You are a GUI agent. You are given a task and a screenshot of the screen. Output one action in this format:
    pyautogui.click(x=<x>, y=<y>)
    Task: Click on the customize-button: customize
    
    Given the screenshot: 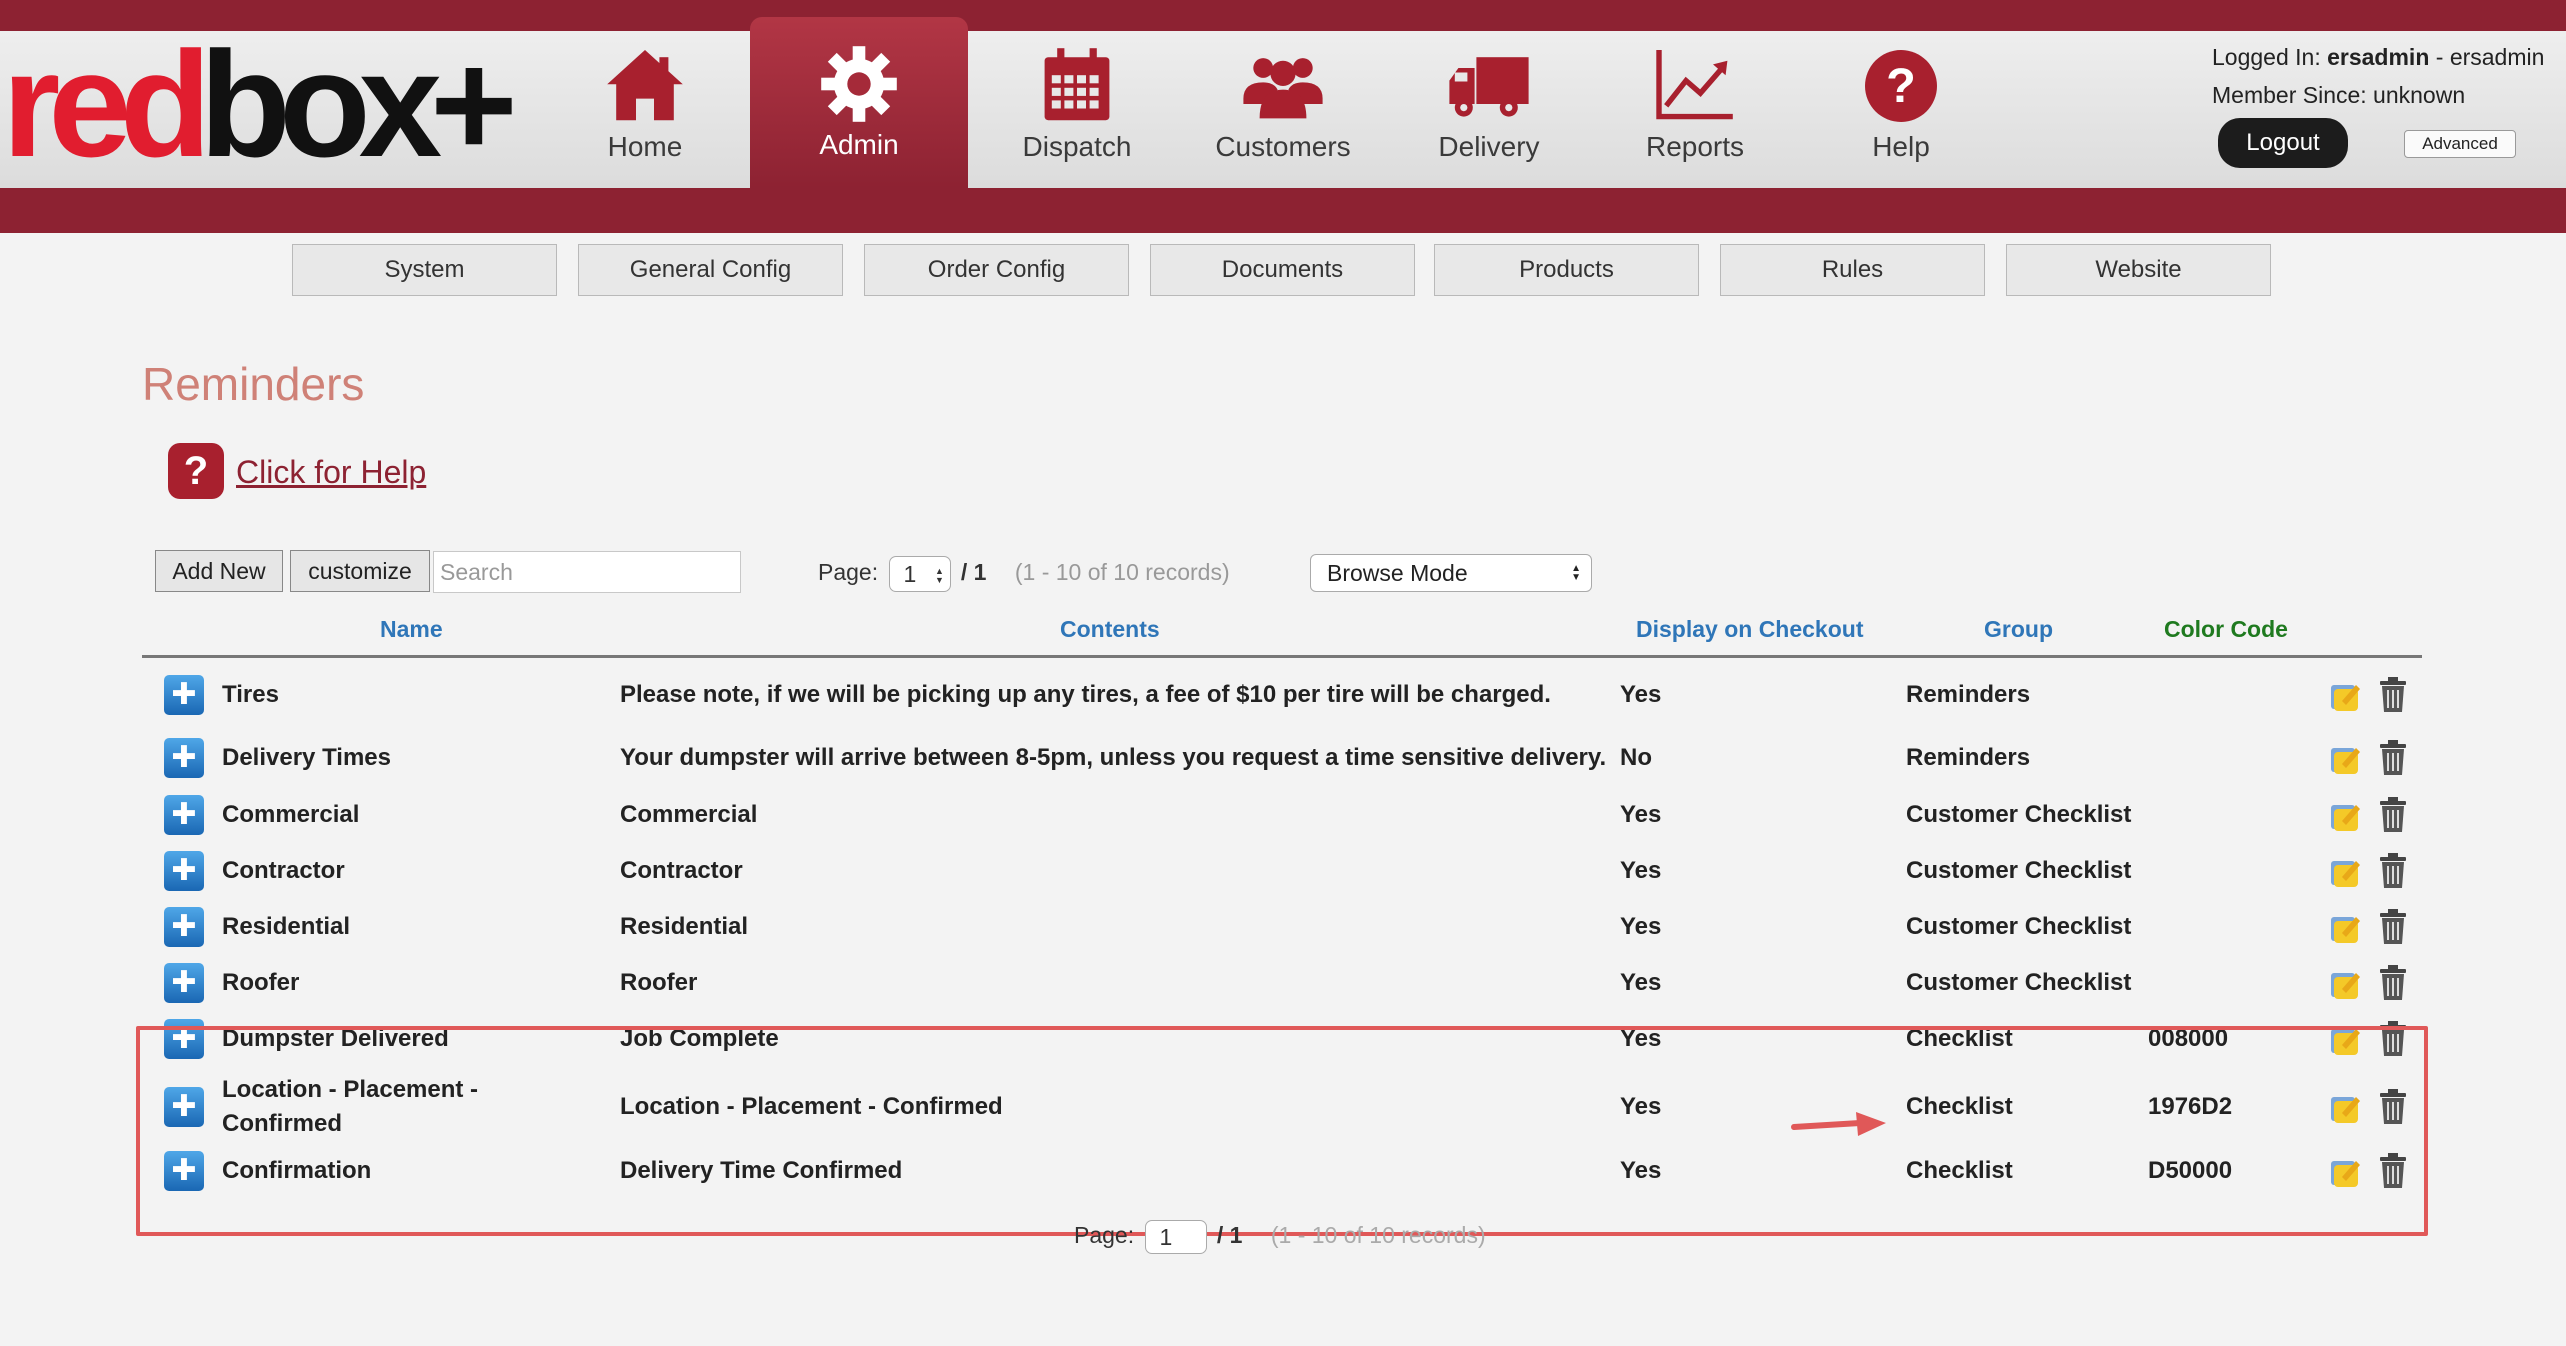 What is the action you would take?
    pyautogui.click(x=360, y=571)
    